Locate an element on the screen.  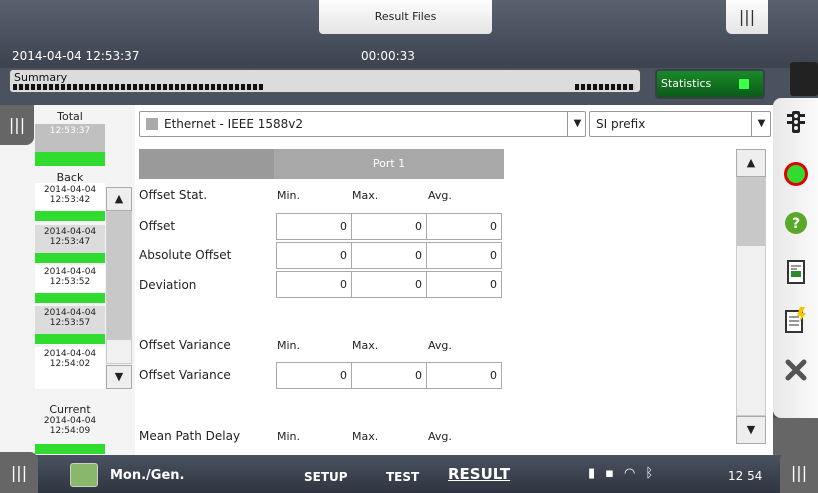
current-date: 2014-04-04 is located at coordinates (70, 421).